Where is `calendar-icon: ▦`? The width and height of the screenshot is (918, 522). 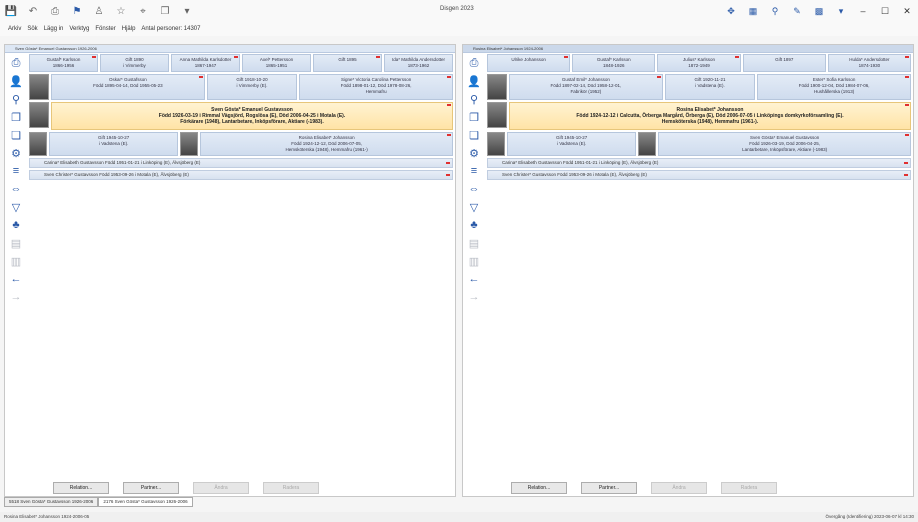
calendar-icon: ▦ is located at coordinates (753, 11).